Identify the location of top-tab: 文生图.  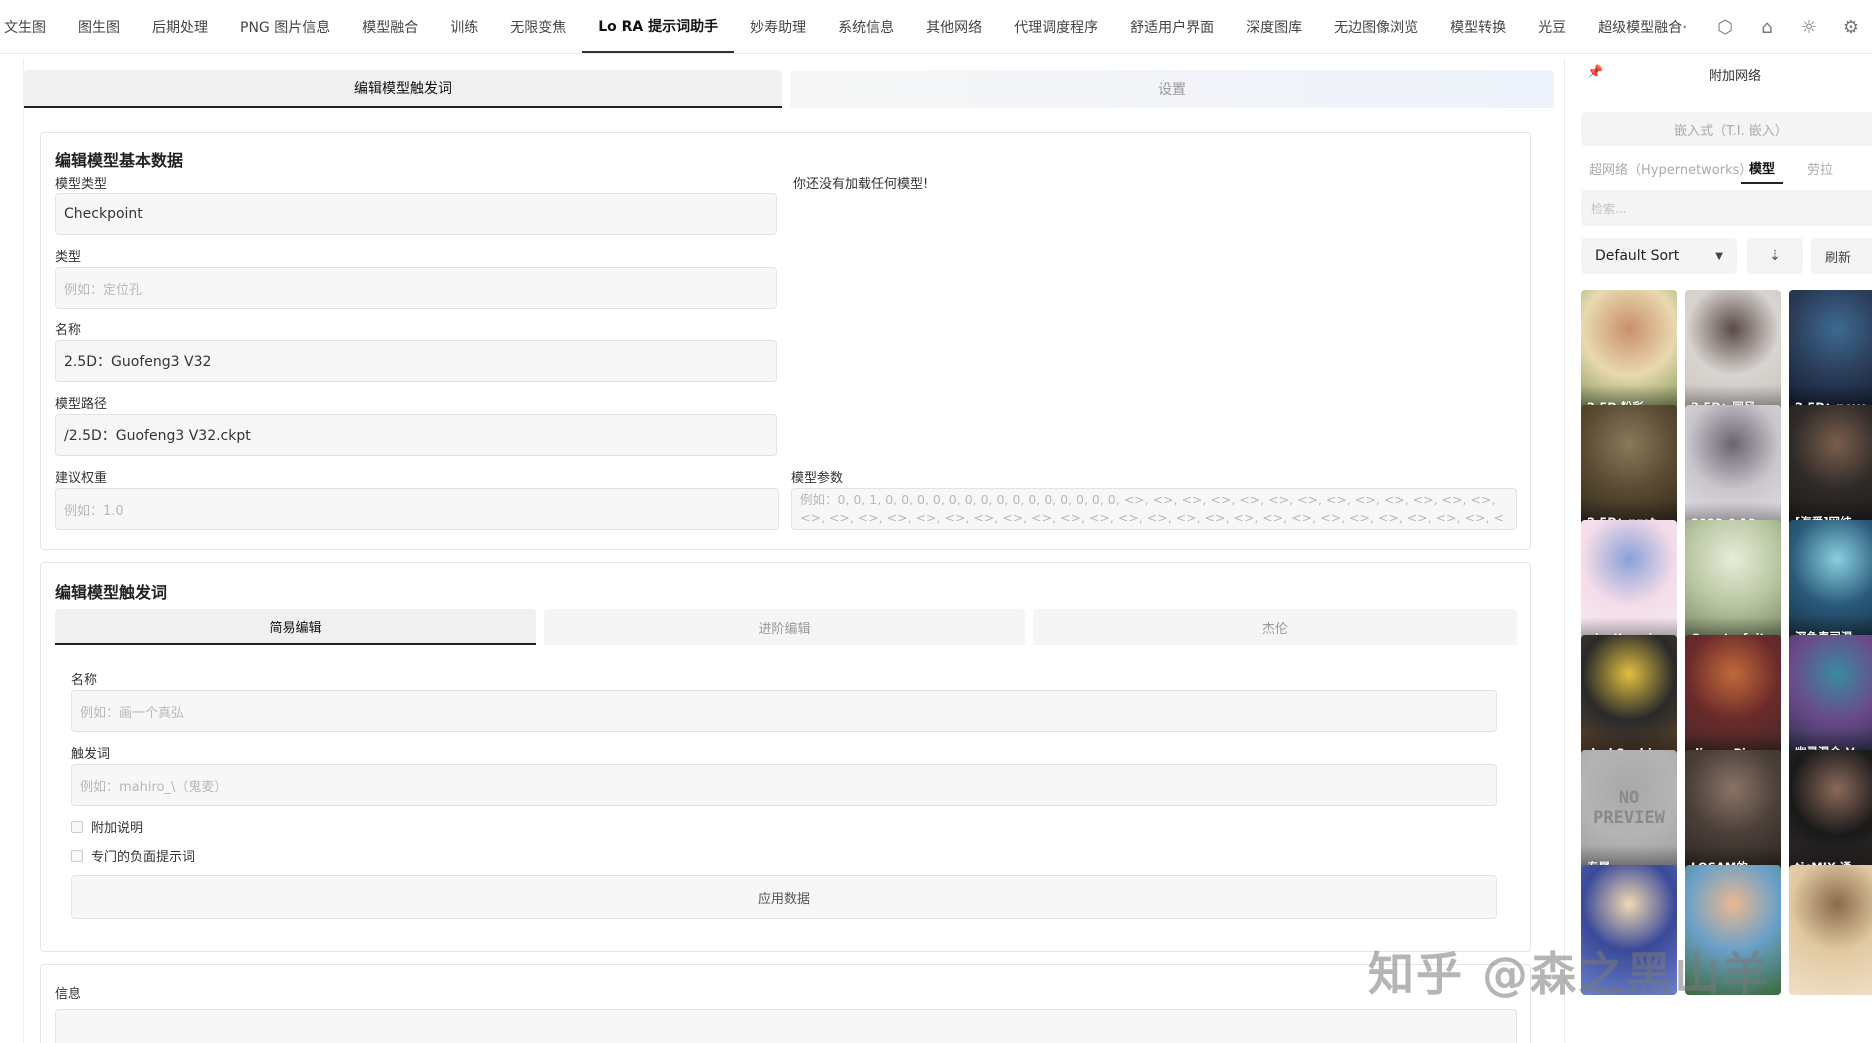
(31, 26).